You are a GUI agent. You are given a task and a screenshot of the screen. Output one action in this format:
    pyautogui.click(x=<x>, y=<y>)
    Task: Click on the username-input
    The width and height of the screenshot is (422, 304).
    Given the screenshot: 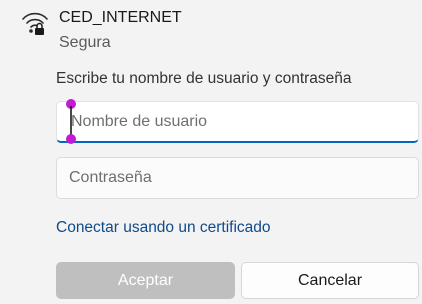 What is the action you would take?
    pyautogui.click(x=237, y=121)
    